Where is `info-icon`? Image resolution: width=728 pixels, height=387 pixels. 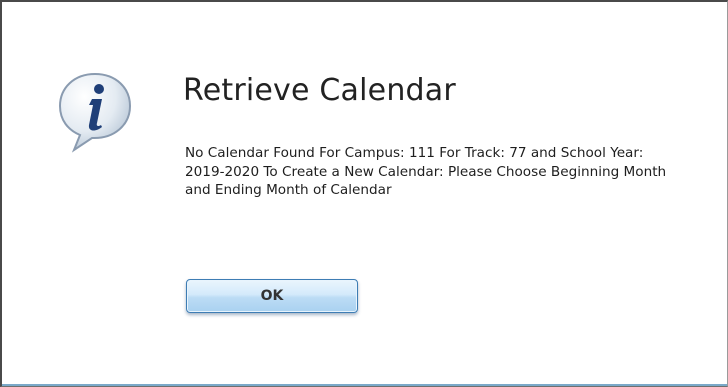 info-icon is located at coordinates (95, 111).